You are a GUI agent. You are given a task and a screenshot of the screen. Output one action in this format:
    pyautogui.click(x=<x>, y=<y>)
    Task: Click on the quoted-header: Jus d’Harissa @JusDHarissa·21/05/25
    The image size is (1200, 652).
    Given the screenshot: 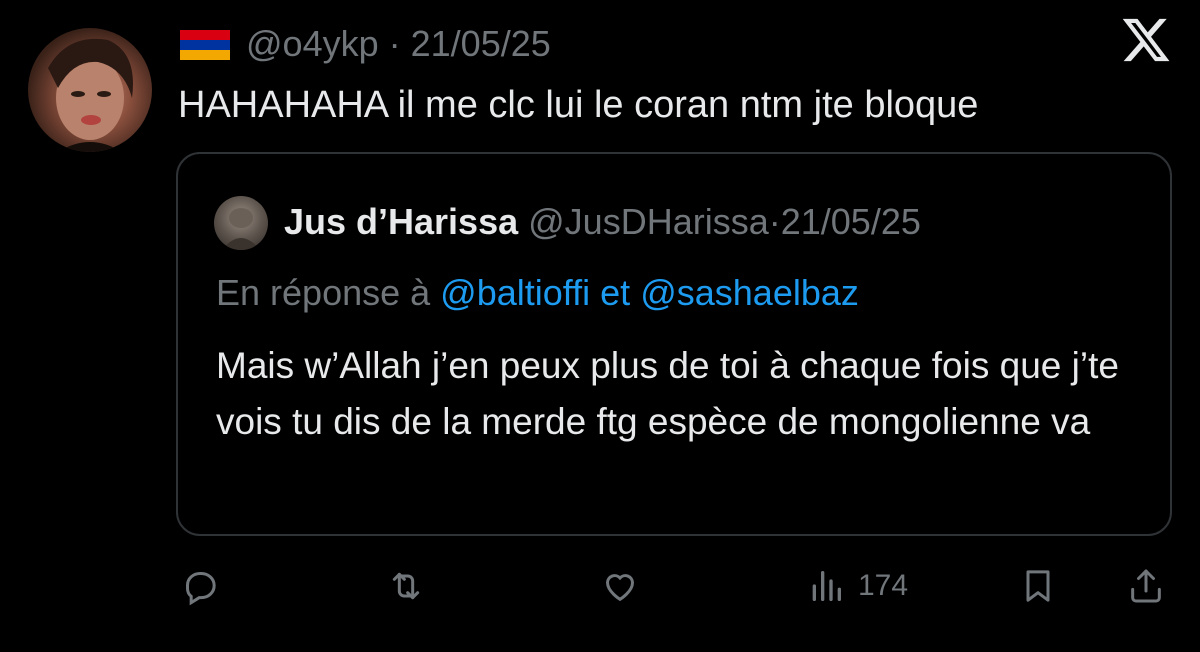 What is the action you would take?
    pyautogui.click(x=602, y=222)
    